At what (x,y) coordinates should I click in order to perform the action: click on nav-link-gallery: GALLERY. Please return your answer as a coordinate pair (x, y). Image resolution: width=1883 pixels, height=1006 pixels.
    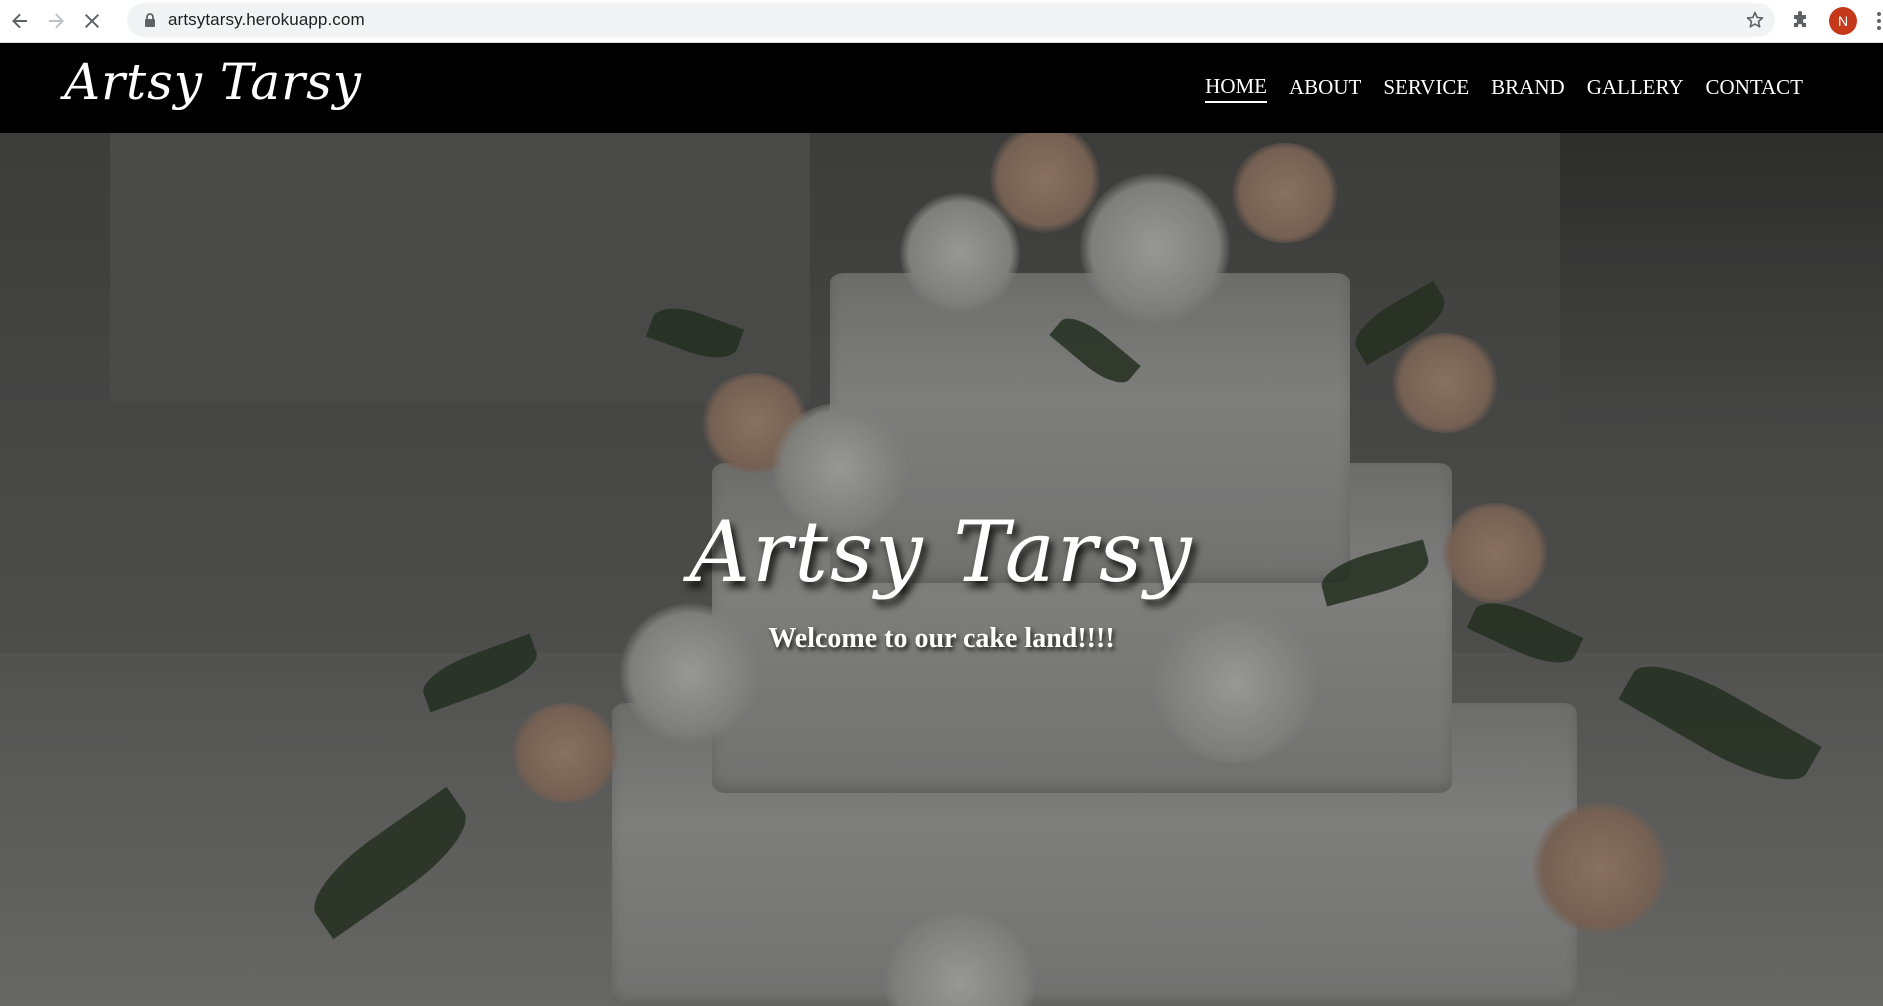
    Looking at the image, I should click on (1635, 88).